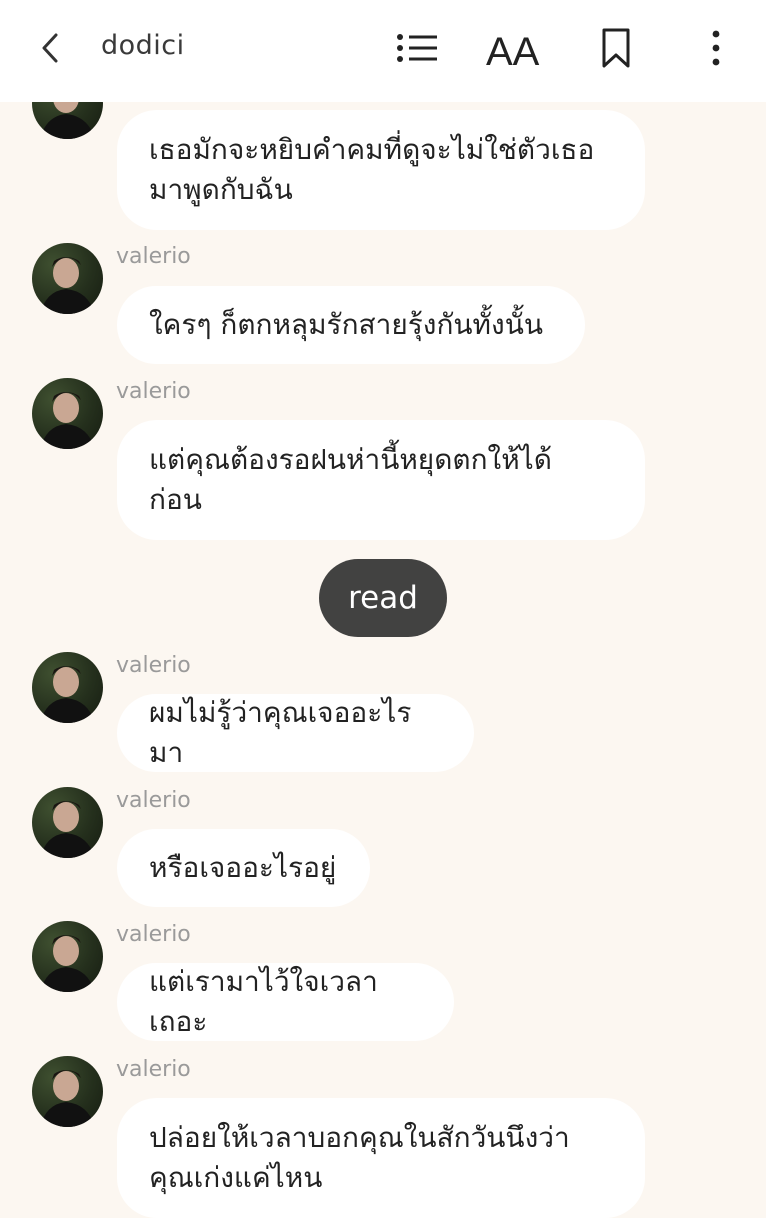  Describe the element at coordinates (243, 868) in the screenshot. I see `message-bubble: หรือเจออะไรอยู่` at that location.